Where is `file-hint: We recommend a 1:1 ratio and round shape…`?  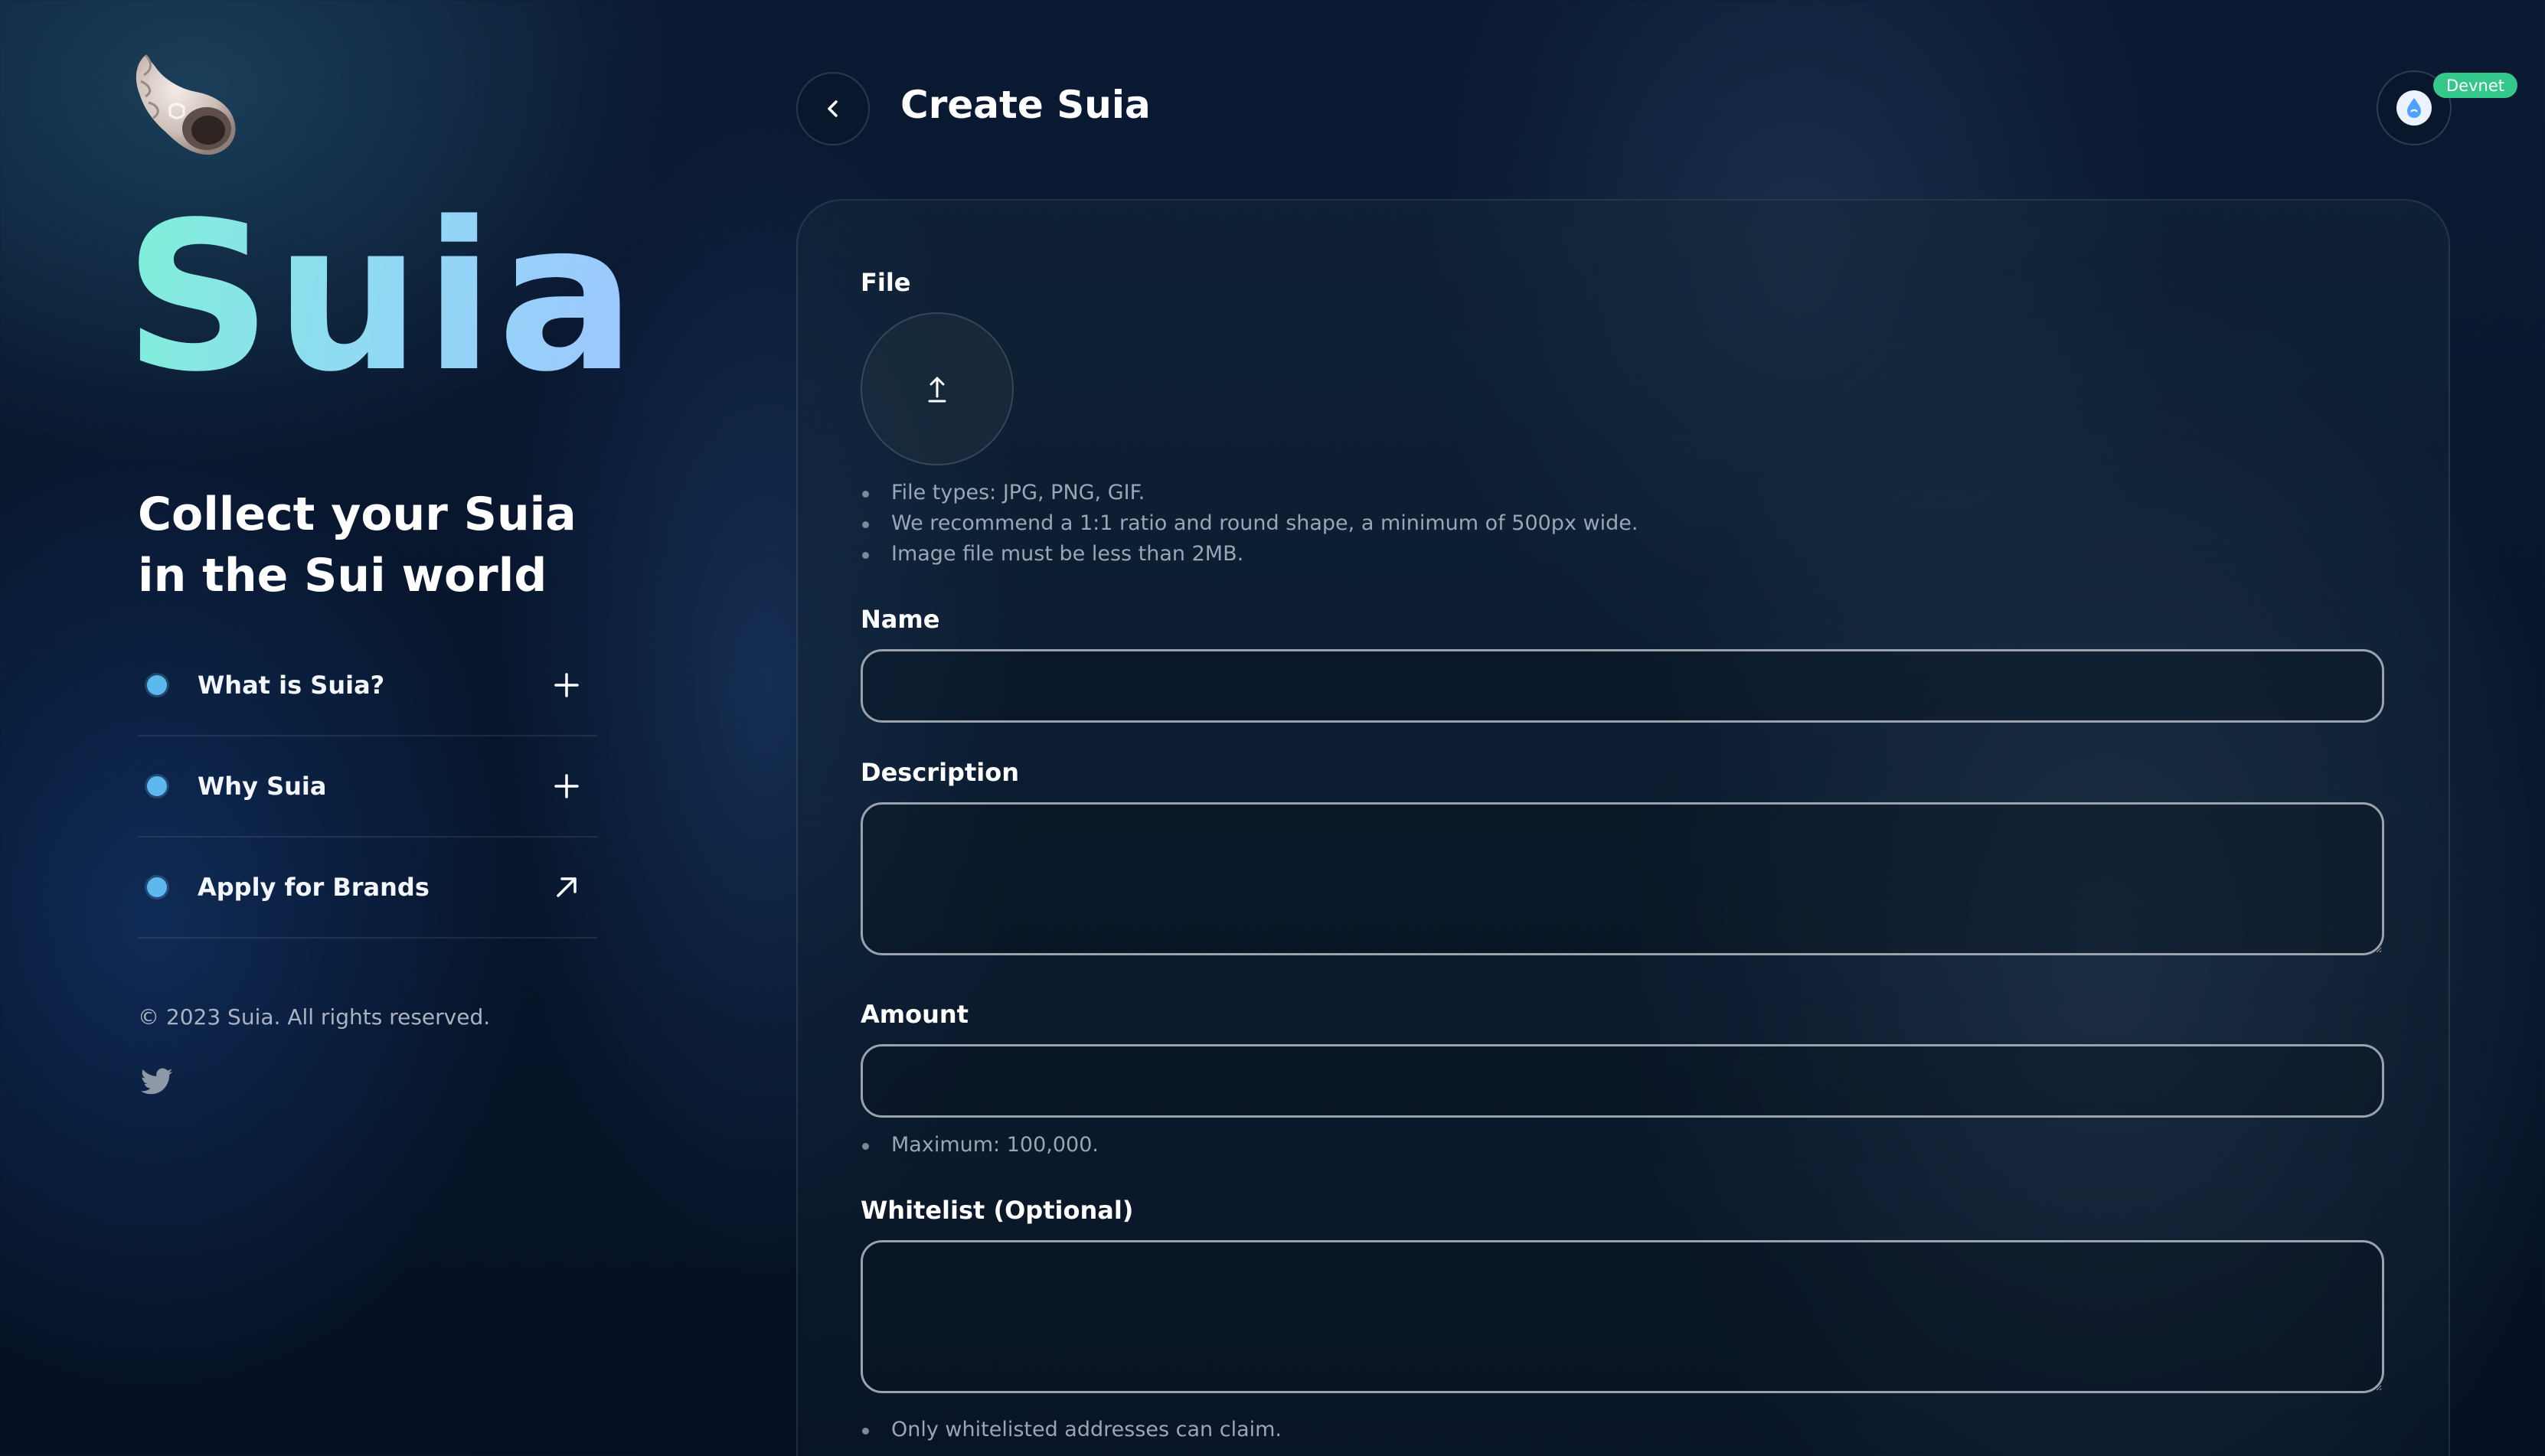
file-hint: We recommend a 1:1 ratio and round shape… is located at coordinates (1249, 523).